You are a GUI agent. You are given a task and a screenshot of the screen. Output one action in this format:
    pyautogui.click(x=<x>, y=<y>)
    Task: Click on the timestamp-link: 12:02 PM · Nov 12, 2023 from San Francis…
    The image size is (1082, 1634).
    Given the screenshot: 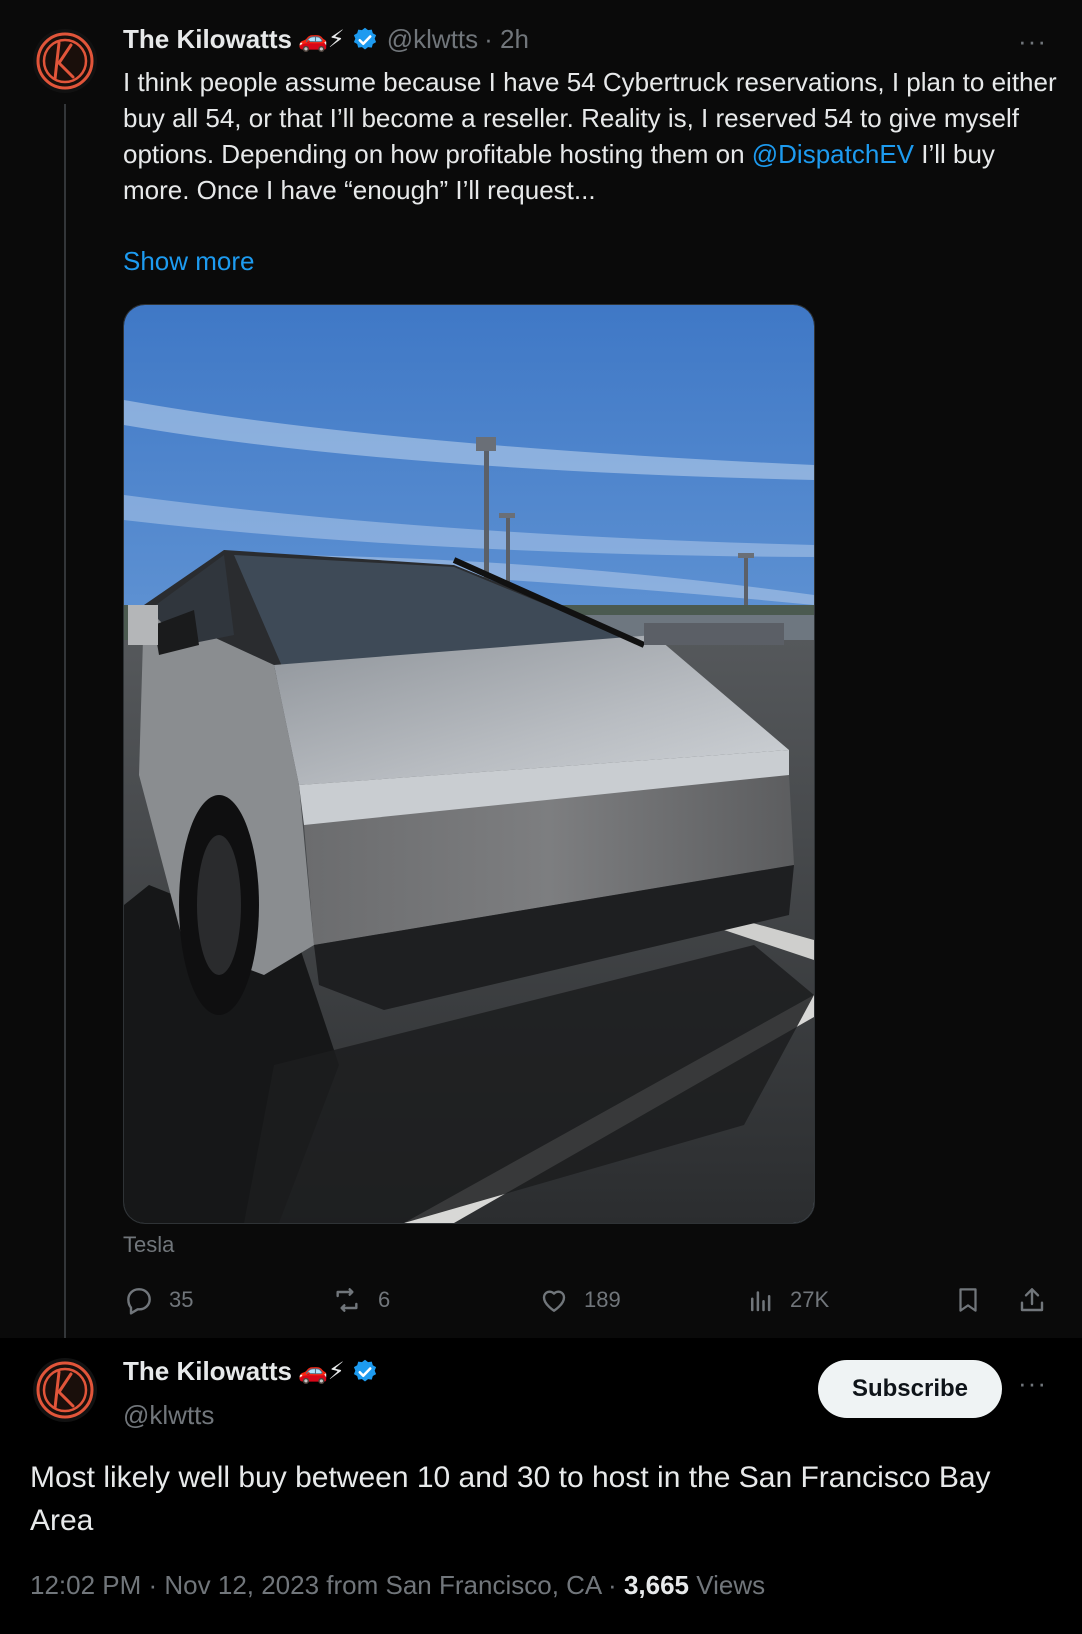 What is the action you would take?
    pyautogui.click(x=327, y=1585)
    